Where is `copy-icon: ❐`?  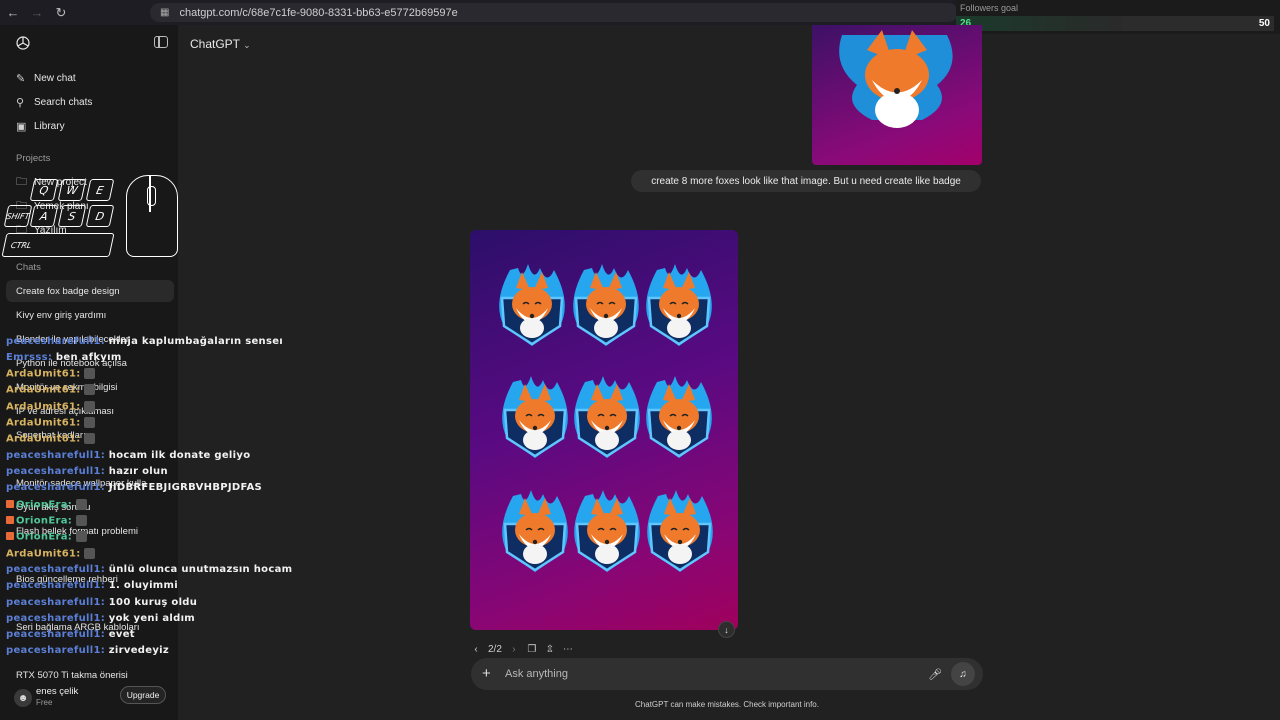
copy-icon: ❐ is located at coordinates (532, 649).